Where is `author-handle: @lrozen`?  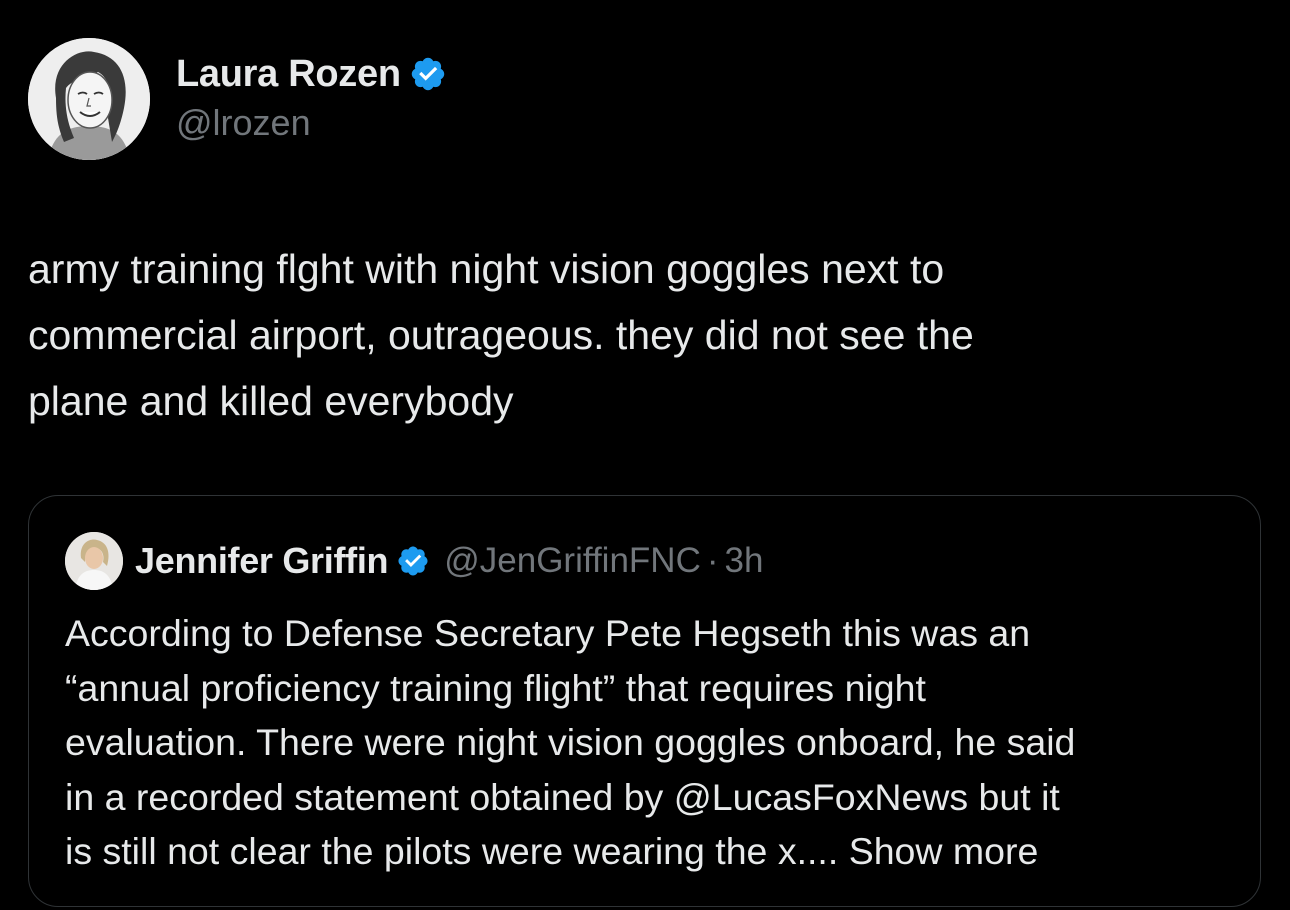 author-handle: @lrozen is located at coordinates (243, 123).